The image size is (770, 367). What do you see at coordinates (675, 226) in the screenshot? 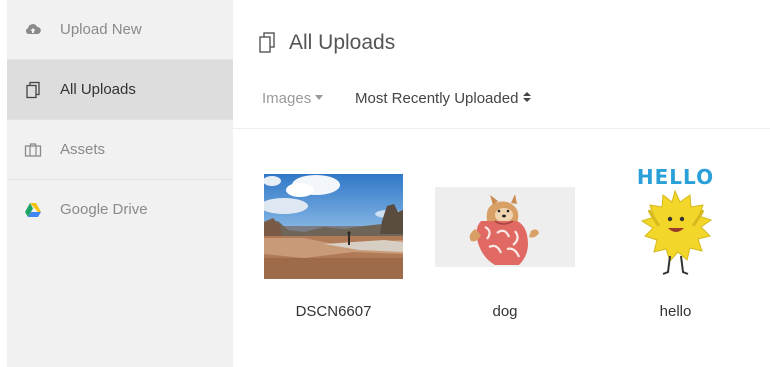
I see `thumbnail-hello: HELLO` at bounding box center [675, 226].